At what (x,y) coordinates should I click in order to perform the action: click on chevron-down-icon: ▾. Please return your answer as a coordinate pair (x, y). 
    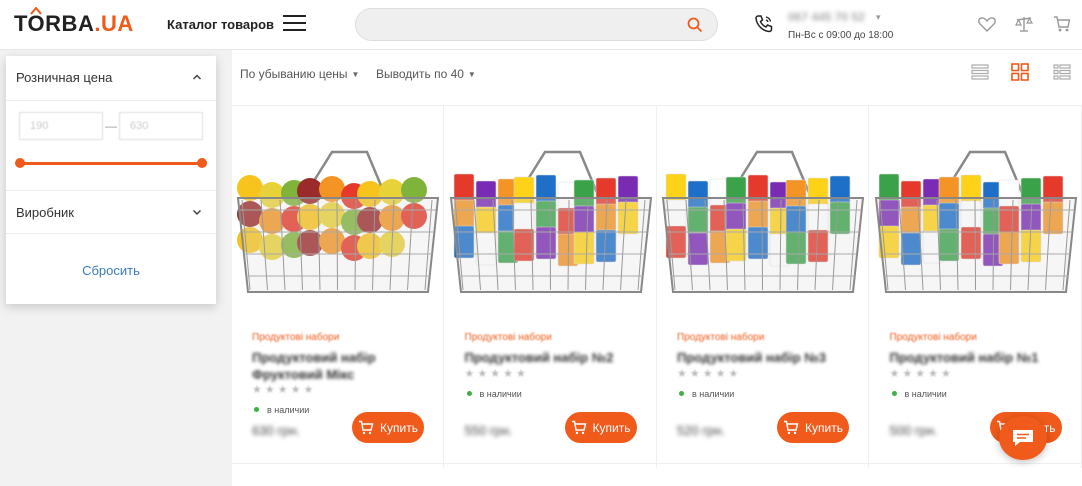
    Looking at the image, I should click on (878, 17).